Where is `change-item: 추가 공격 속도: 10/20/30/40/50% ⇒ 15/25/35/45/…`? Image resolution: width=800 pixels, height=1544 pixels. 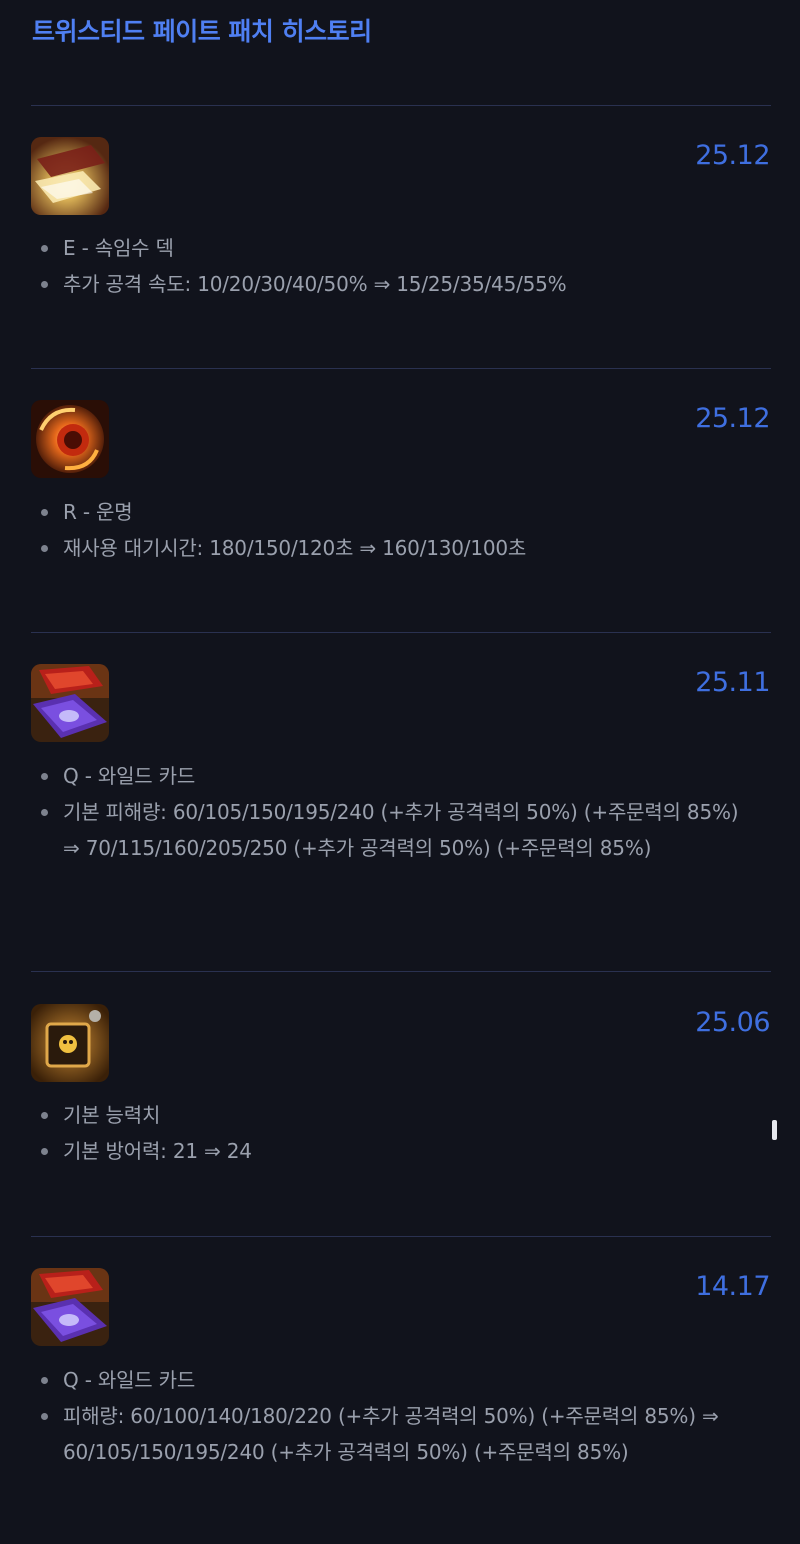
change-item: 추가 공격 속도: 10/20/30/40/50% ⇒ 15/25/35/45/… is located at coordinates (393, 284).